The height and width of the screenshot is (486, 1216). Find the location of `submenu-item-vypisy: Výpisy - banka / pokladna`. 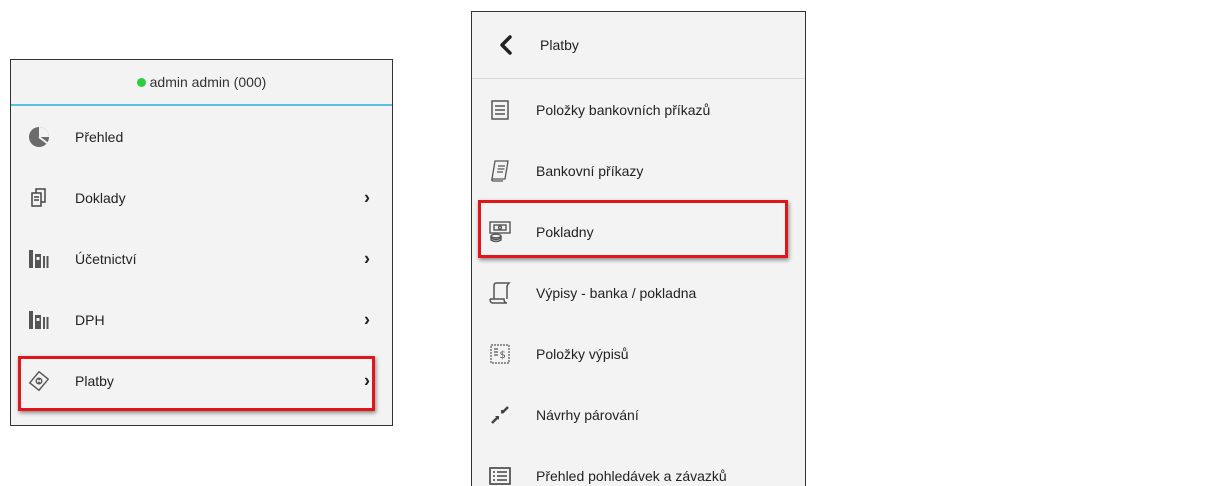

submenu-item-vypisy: Výpisy - banka / pokladna is located at coordinates (638, 292).